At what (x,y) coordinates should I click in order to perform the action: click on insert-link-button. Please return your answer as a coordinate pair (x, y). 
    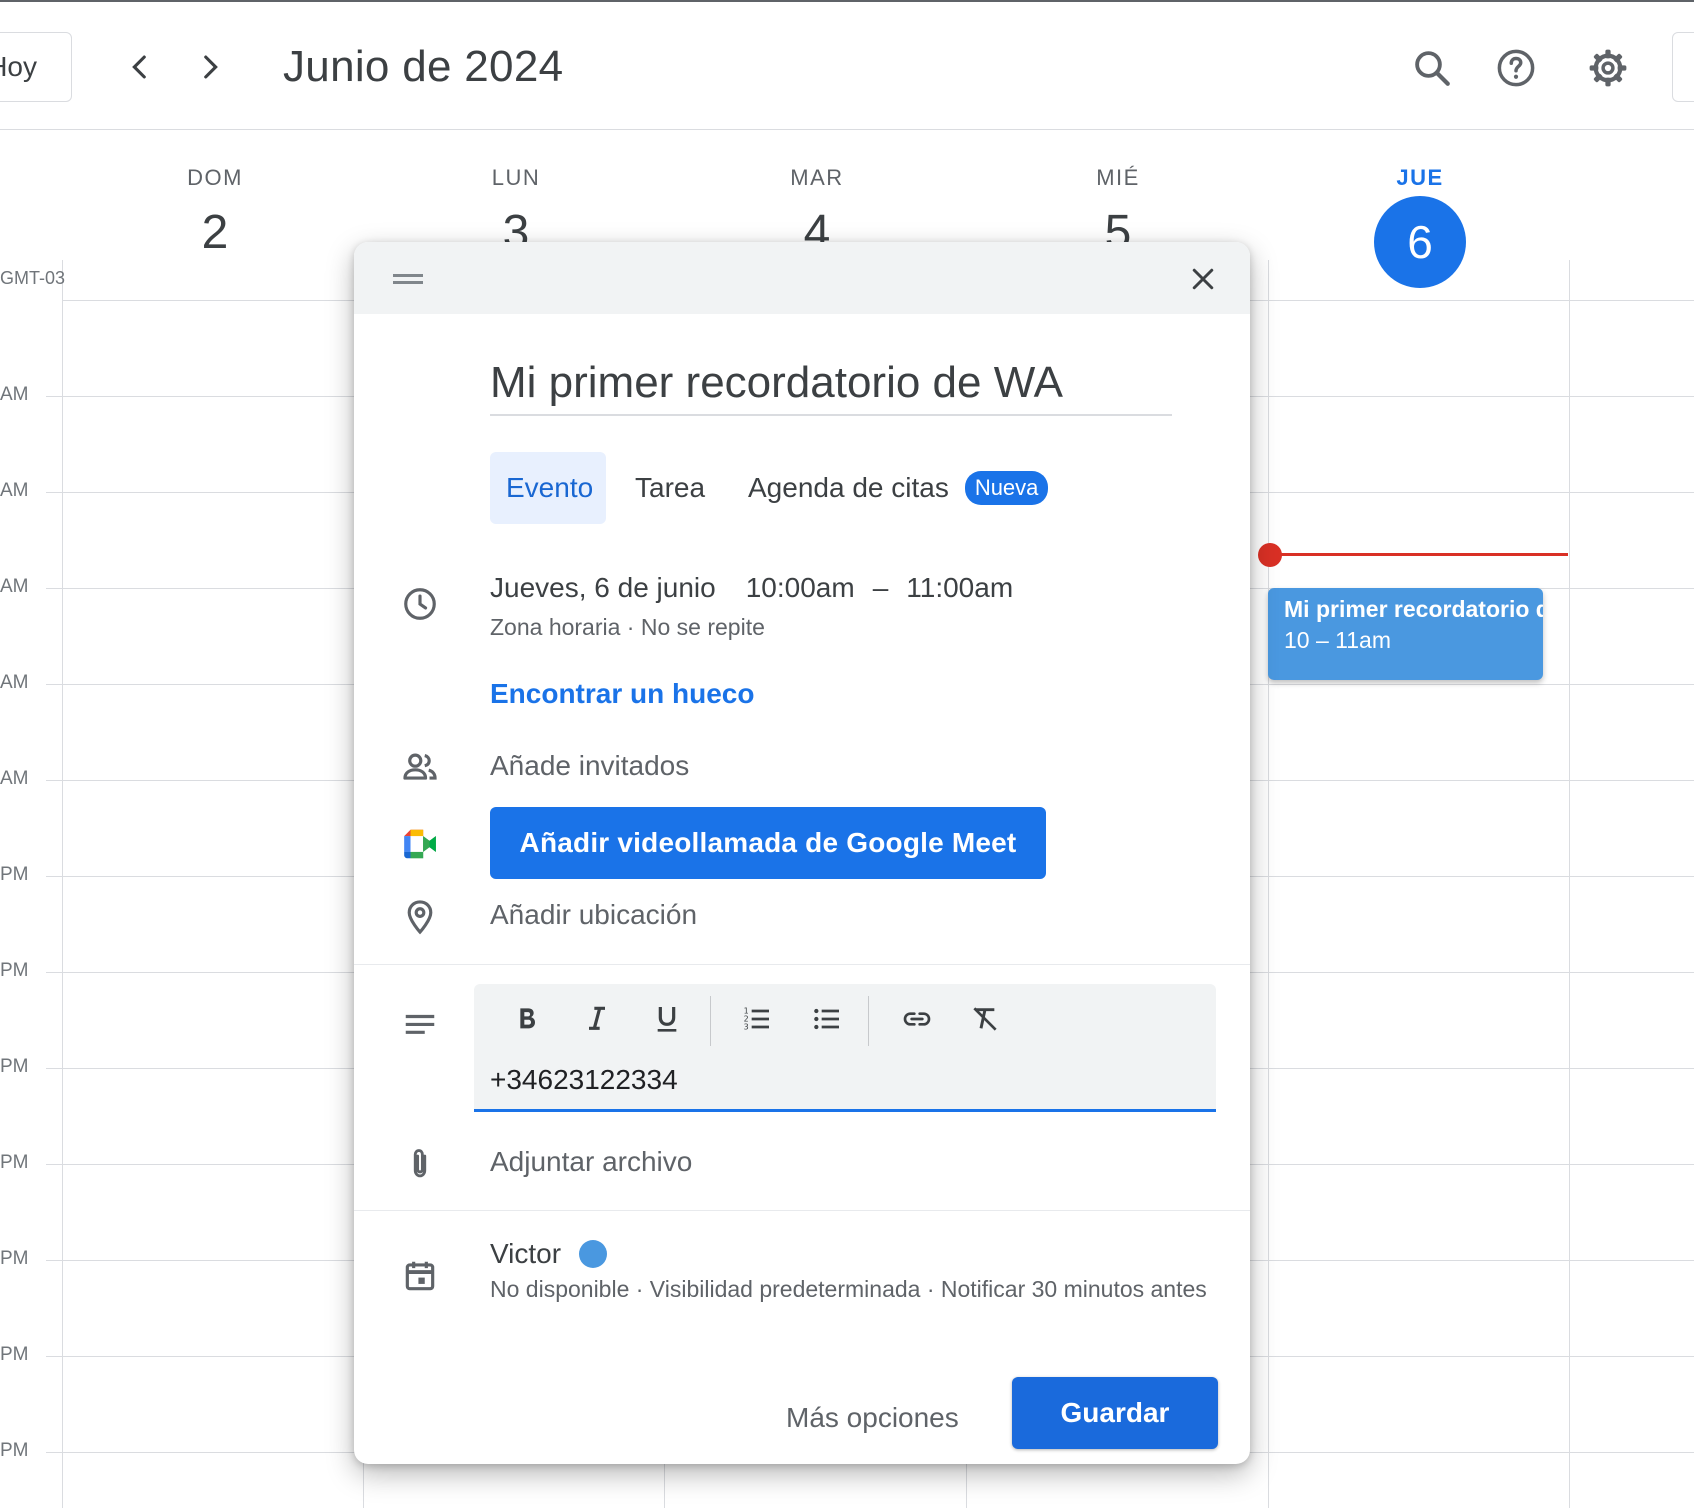
    Looking at the image, I should click on (917, 1019).